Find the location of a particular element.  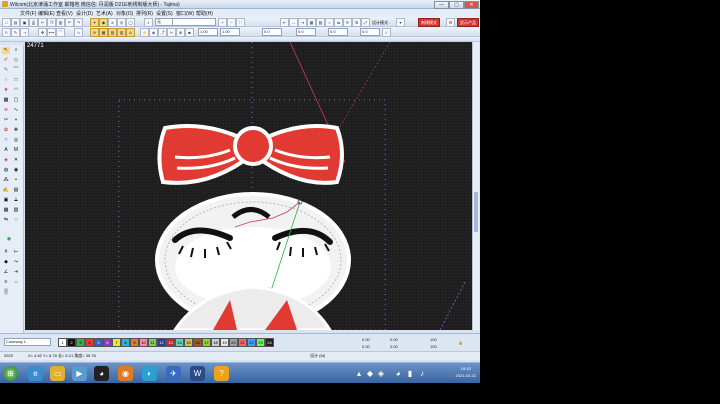

redo-icon: ↷ is located at coordinates (78, 22).